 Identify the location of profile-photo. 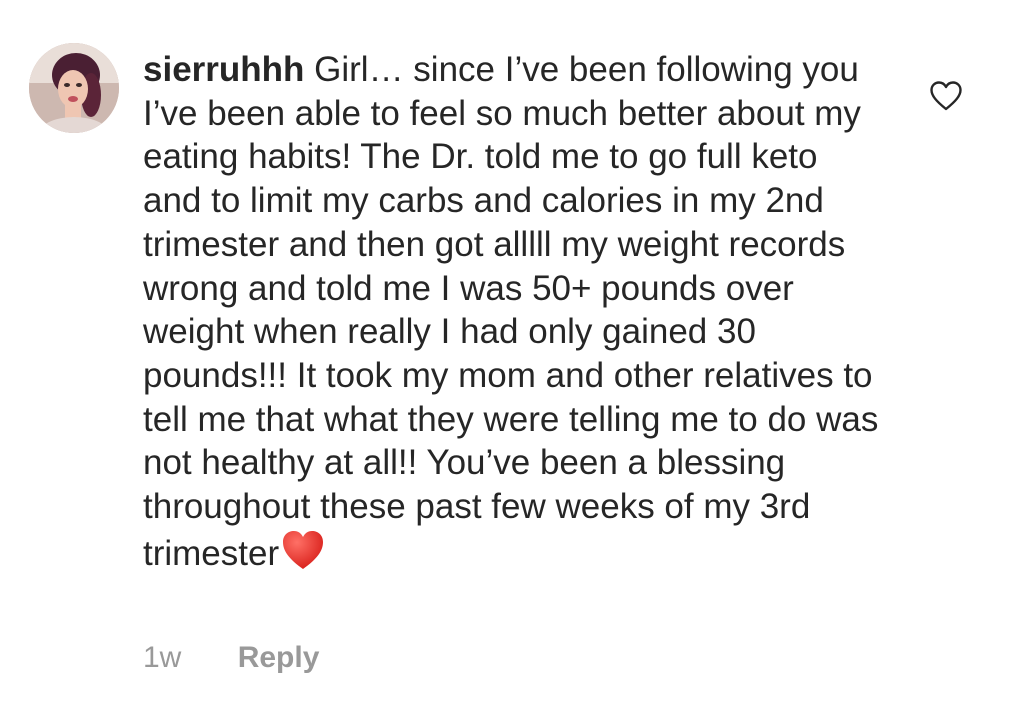
(74, 88).